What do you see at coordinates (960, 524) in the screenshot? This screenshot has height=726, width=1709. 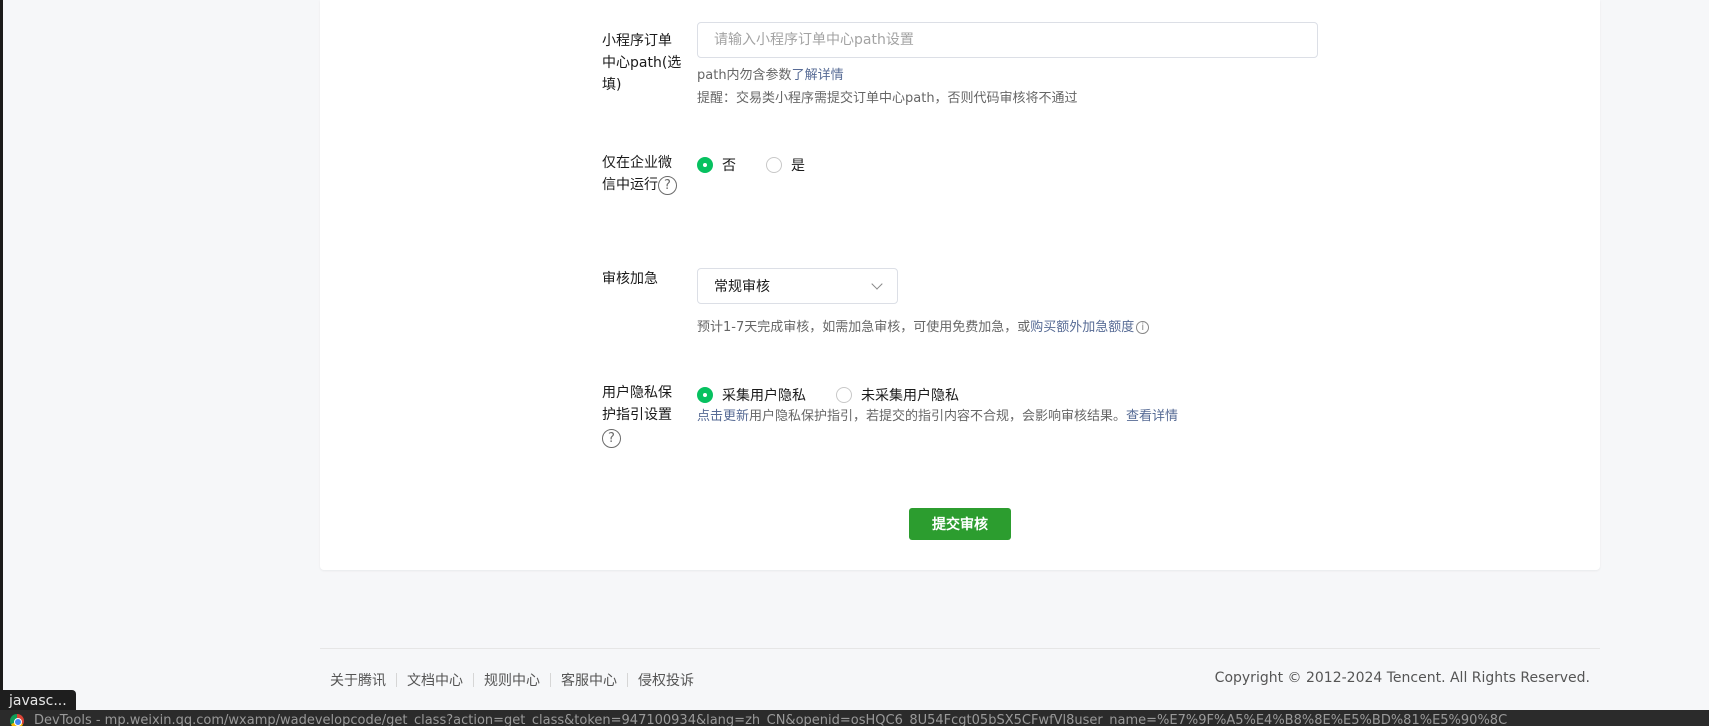 I see `submit-review-button: 提交审核` at bounding box center [960, 524].